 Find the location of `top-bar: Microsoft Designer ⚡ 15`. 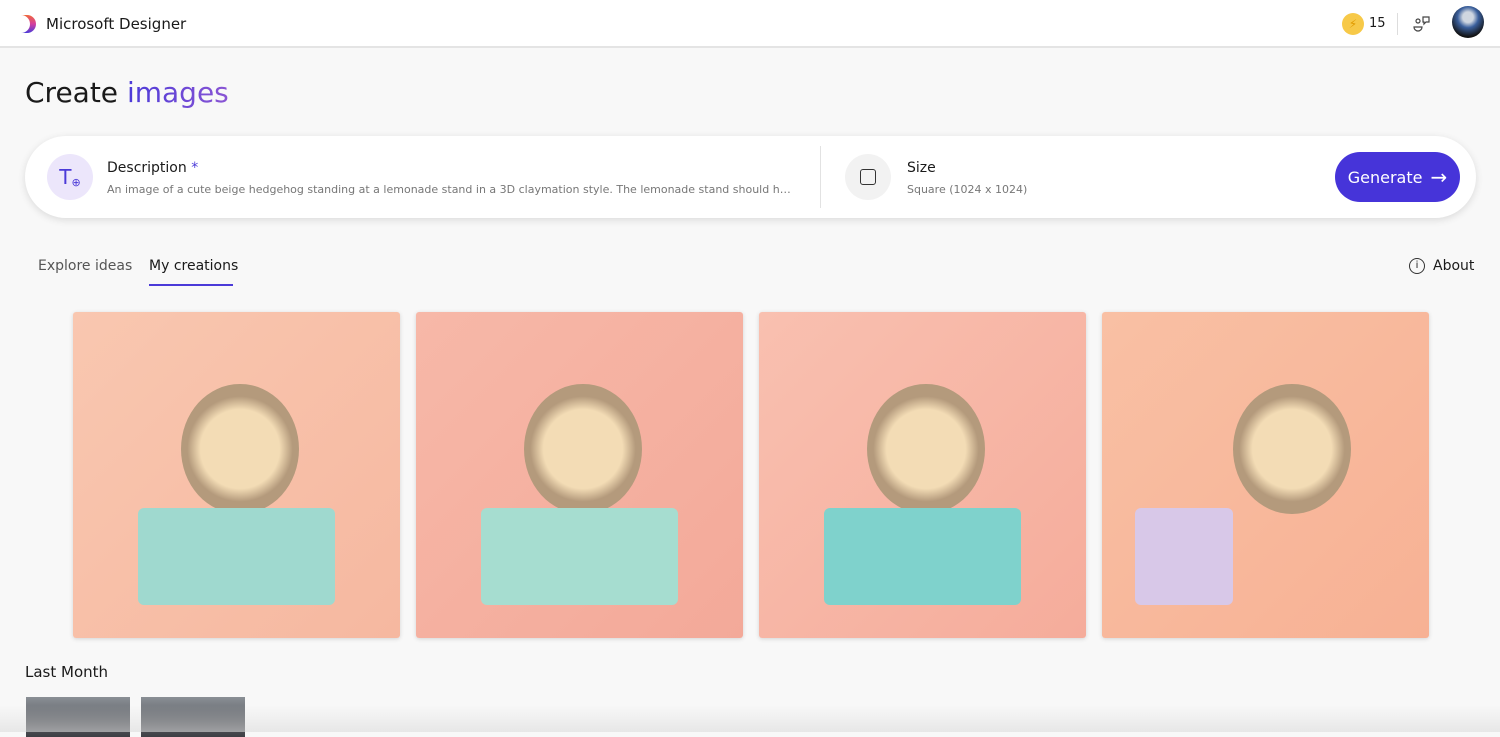

top-bar: Microsoft Designer ⚡ 15 is located at coordinates (750, 24).